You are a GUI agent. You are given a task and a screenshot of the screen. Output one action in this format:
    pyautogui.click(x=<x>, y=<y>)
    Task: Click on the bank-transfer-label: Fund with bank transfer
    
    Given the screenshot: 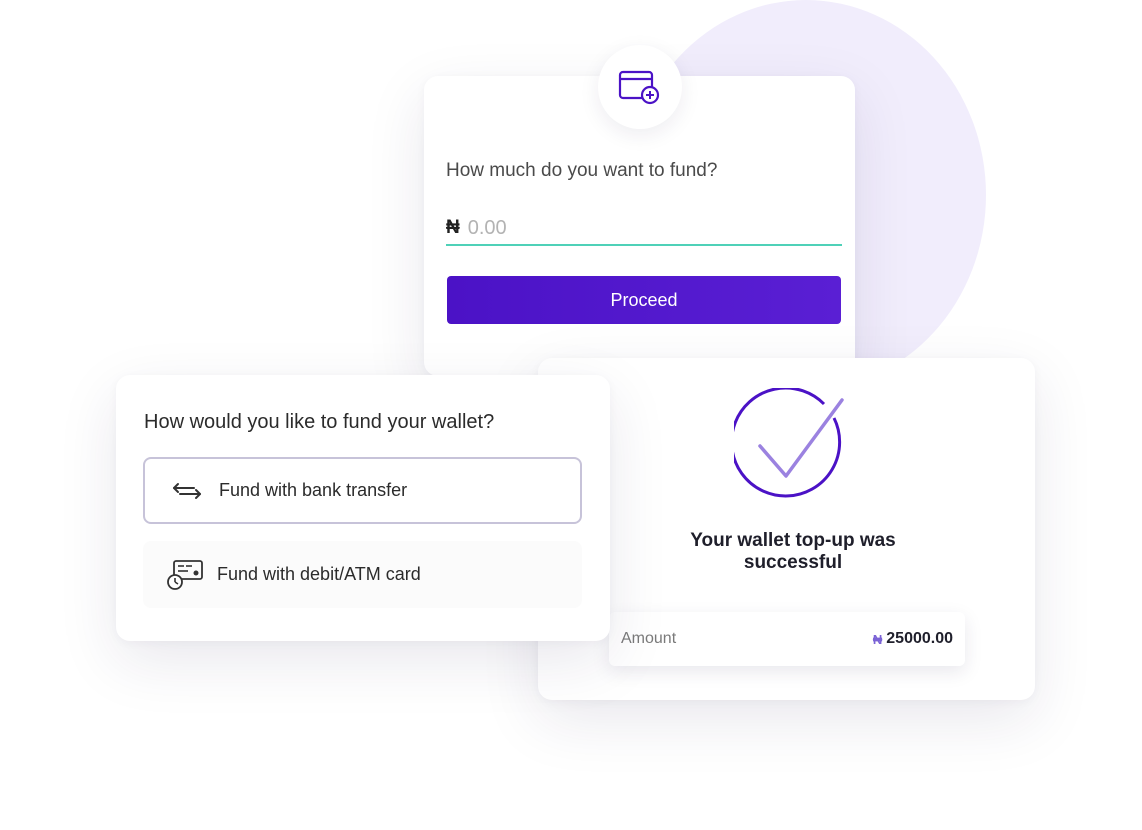 What is the action you would take?
    pyautogui.click(x=313, y=490)
    